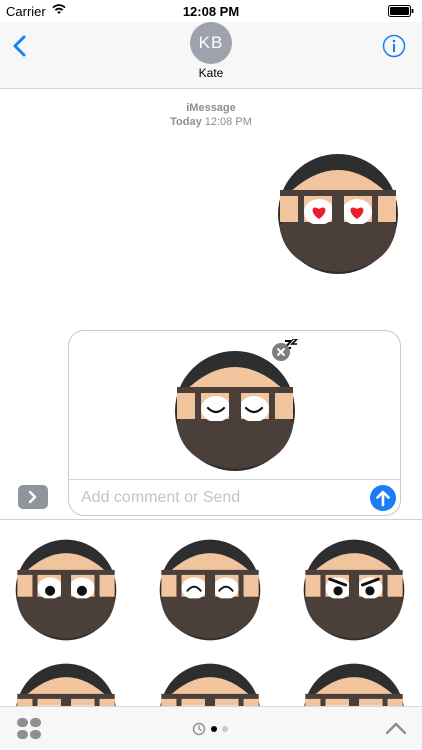 The image size is (422, 750). What do you see at coordinates (354, 590) in the screenshot?
I see `sticker-angry-eyes` at bounding box center [354, 590].